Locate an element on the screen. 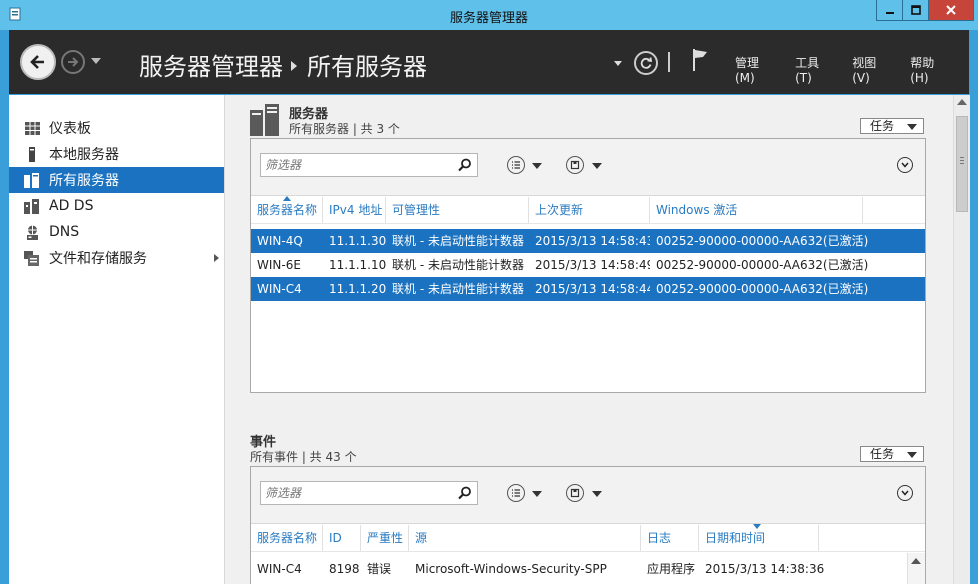 The width and height of the screenshot is (978, 584). column-manageability: 可管理性 is located at coordinates (457, 210).